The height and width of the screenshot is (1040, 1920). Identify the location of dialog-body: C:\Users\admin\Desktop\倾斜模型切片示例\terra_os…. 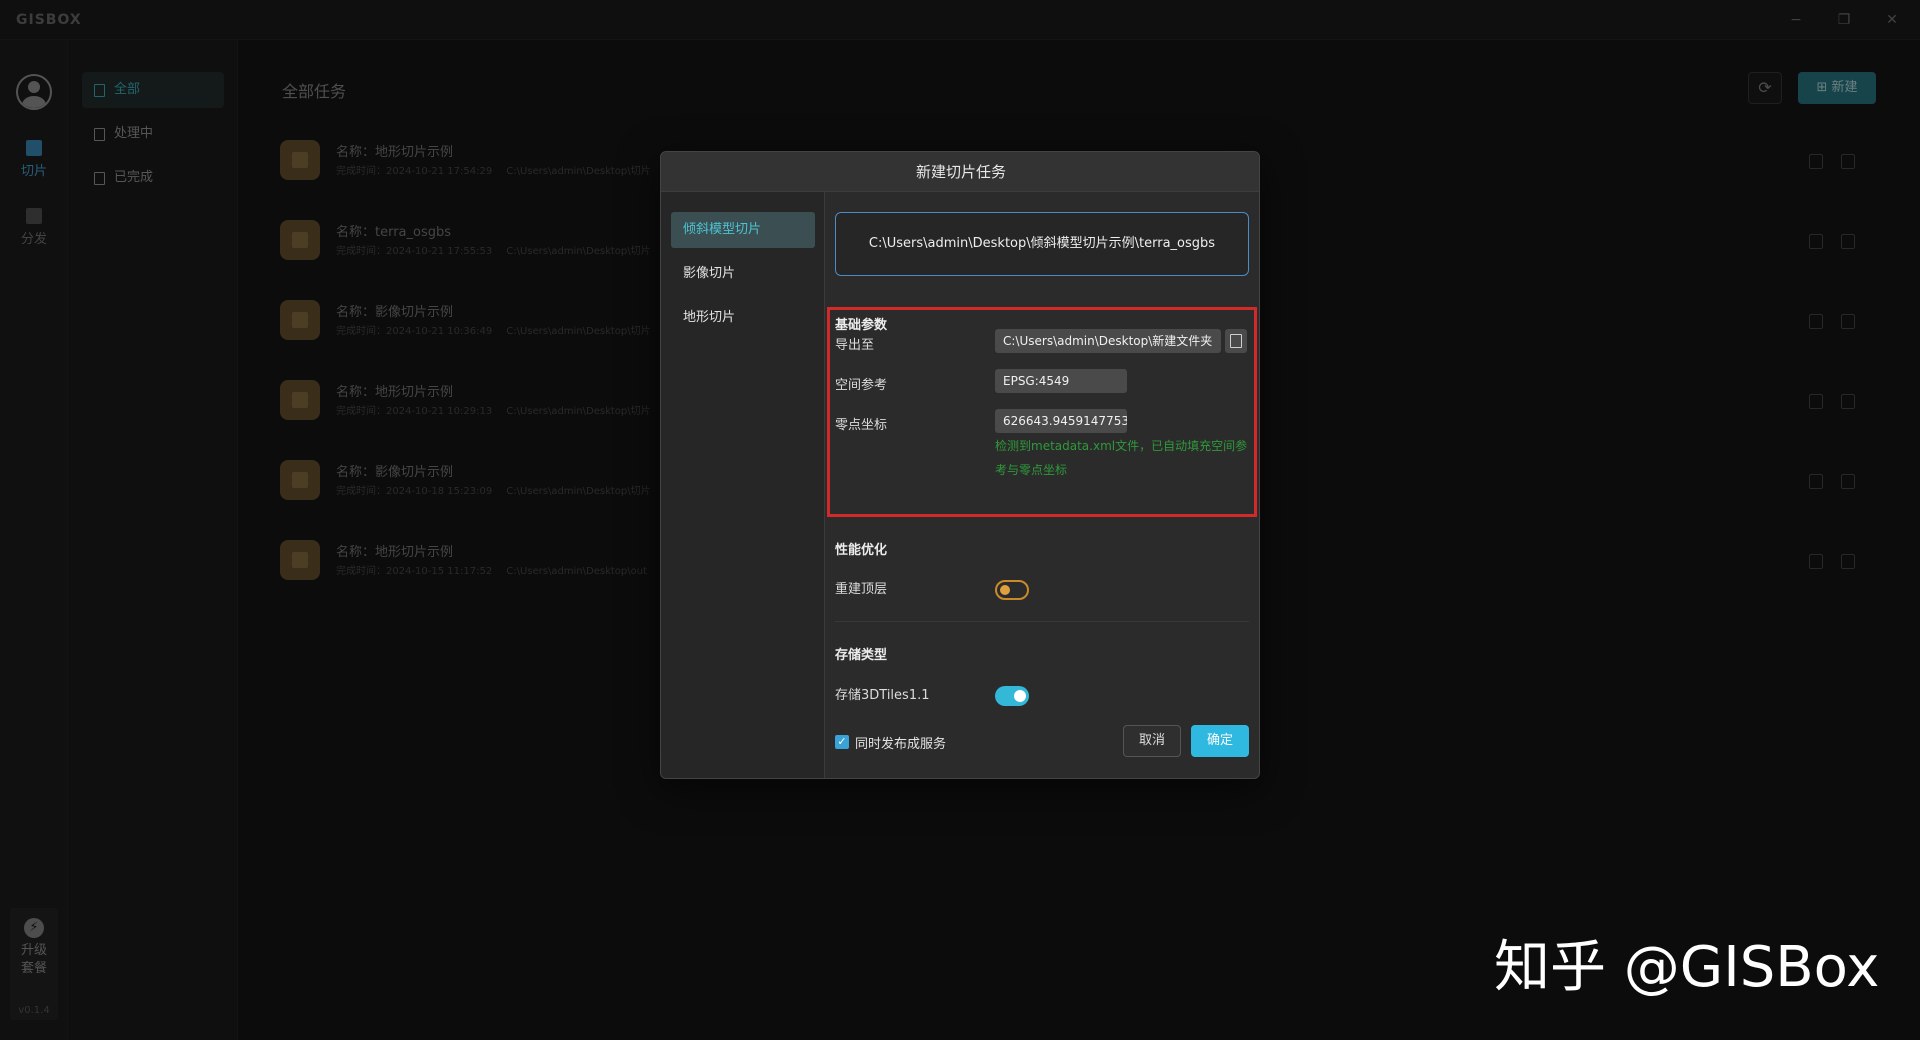
(1042, 485).